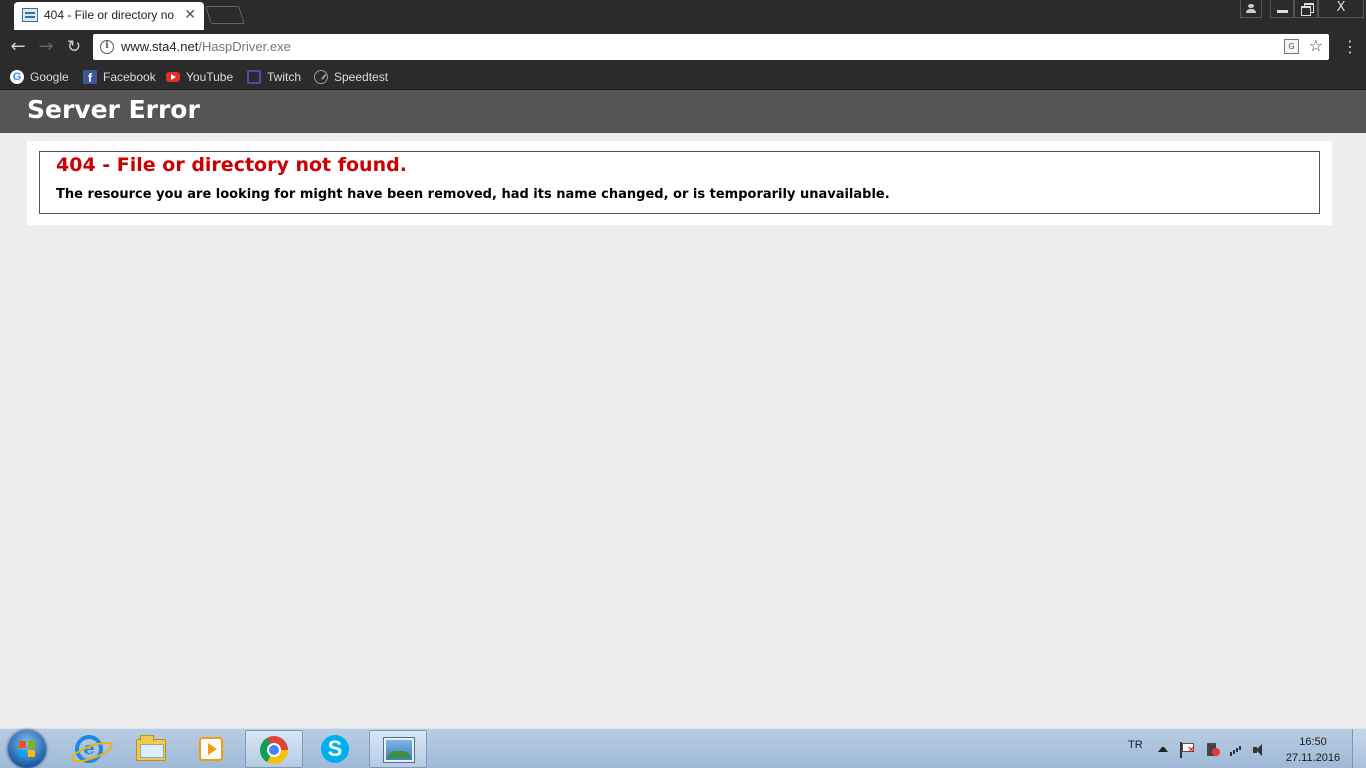  Describe the element at coordinates (1341, 9) in the screenshot. I see `close-window-button: X` at that location.